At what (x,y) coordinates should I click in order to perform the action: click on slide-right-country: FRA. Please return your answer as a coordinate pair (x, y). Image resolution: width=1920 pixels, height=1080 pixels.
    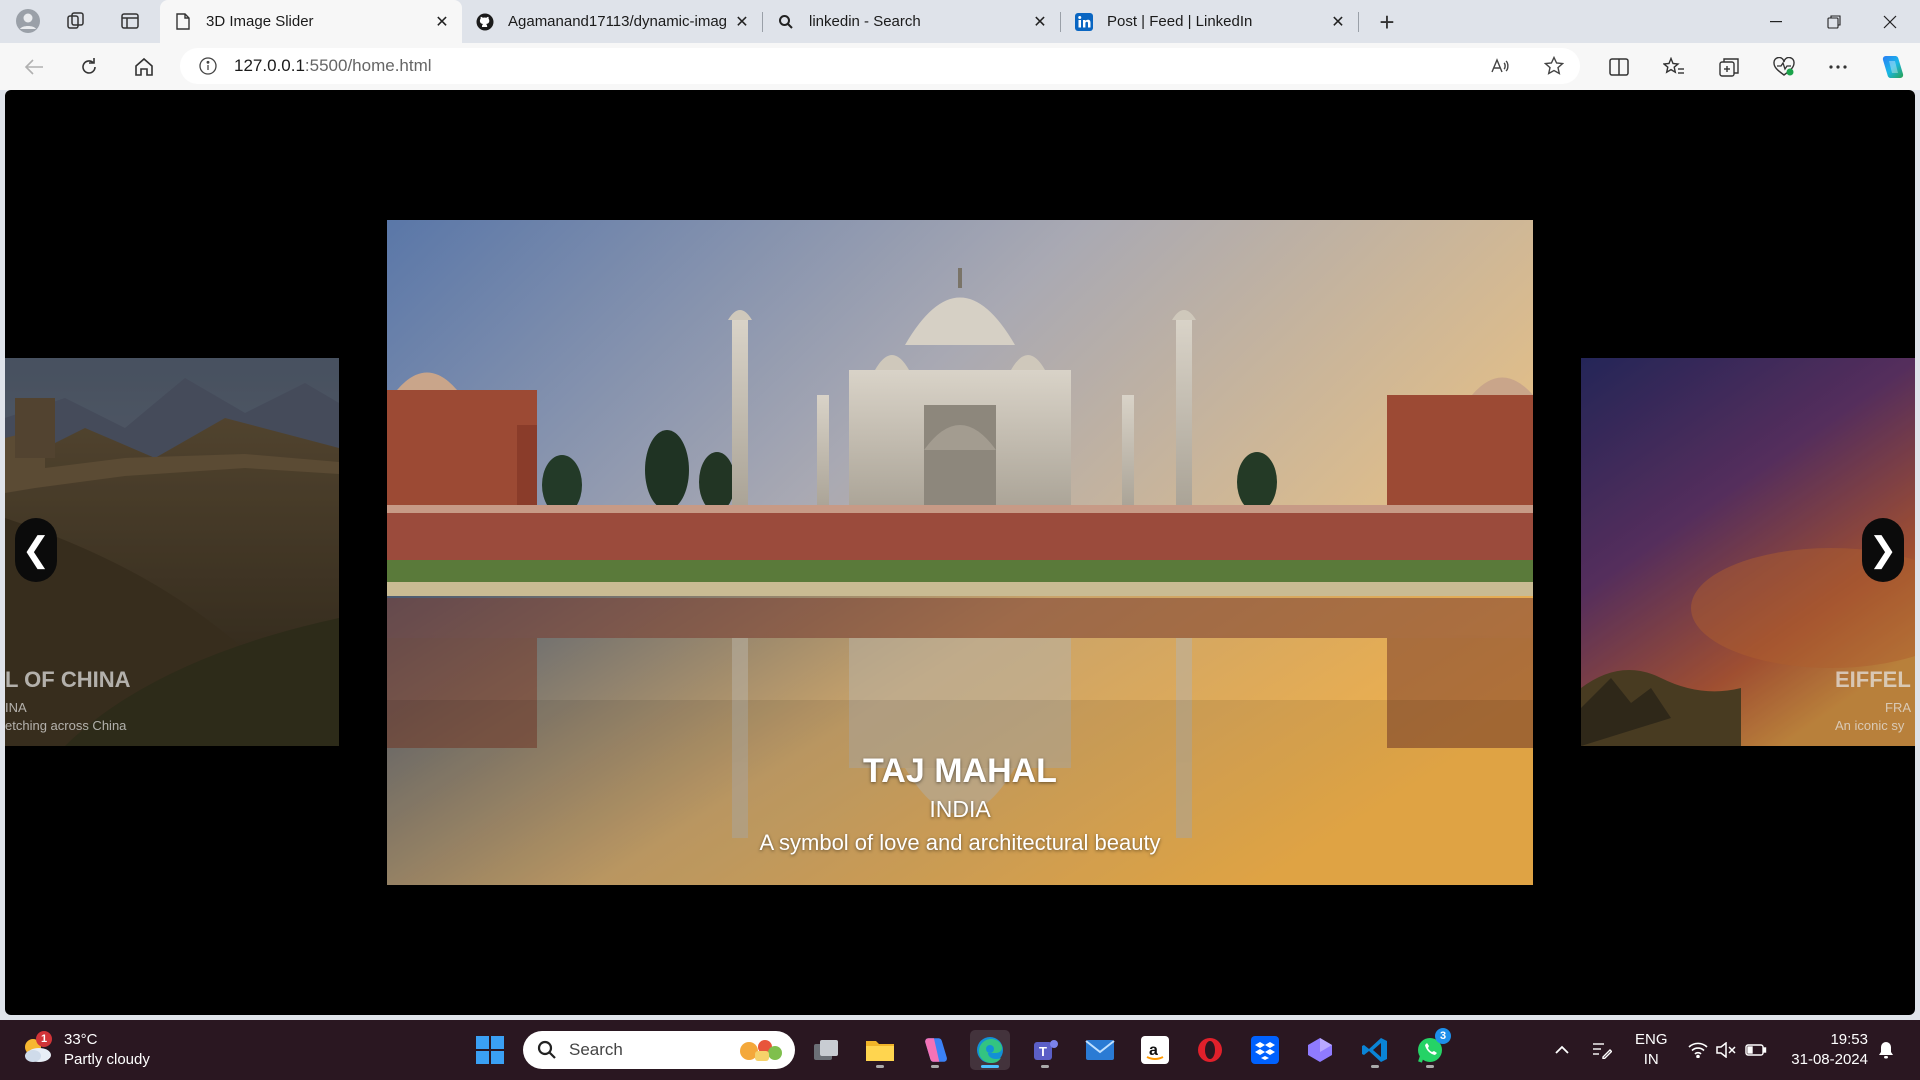
    Looking at the image, I should click on (1898, 707).